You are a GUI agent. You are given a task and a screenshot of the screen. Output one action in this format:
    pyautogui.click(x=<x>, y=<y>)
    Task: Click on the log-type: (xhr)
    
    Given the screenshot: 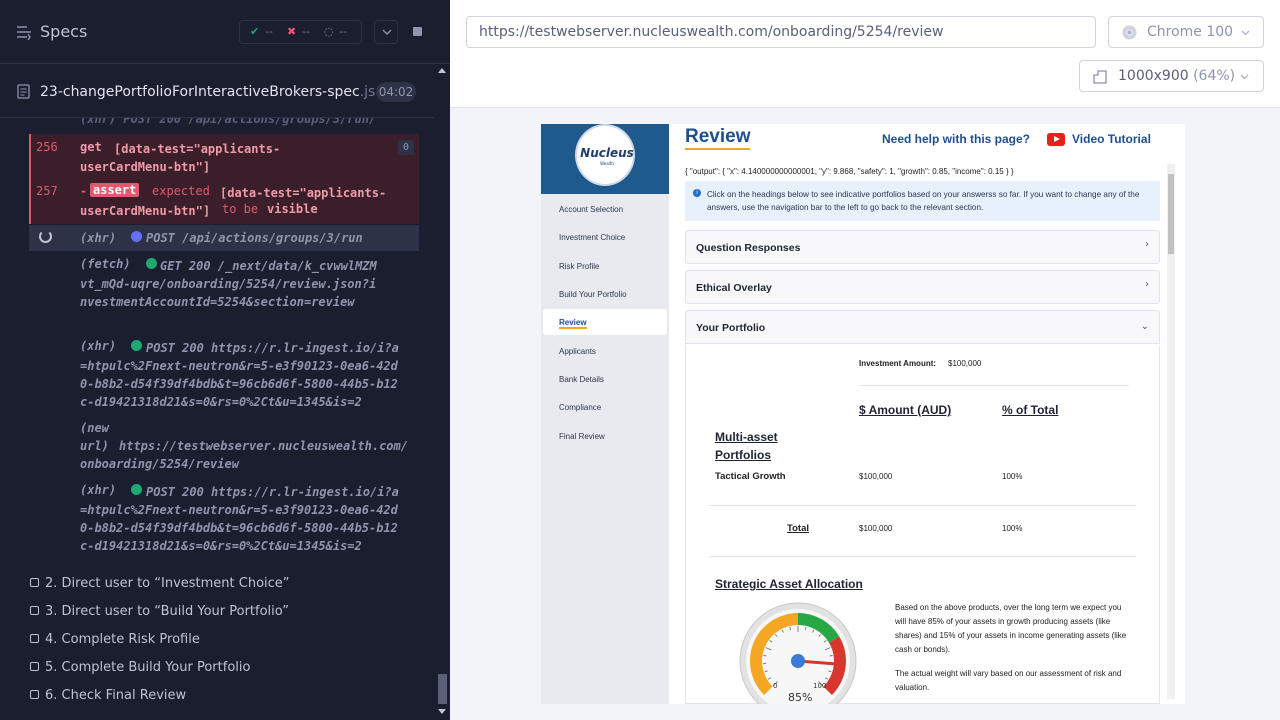 What is the action you would take?
    pyautogui.click(x=98, y=238)
    